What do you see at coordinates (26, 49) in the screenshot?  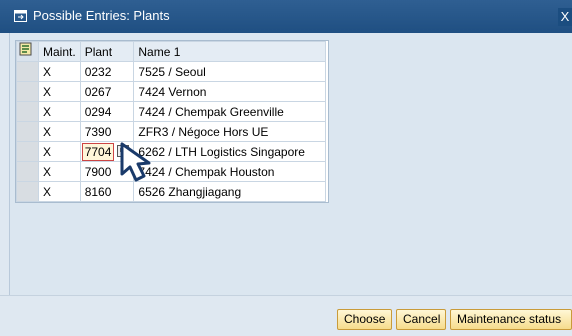 I see `select-all-icon` at bounding box center [26, 49].